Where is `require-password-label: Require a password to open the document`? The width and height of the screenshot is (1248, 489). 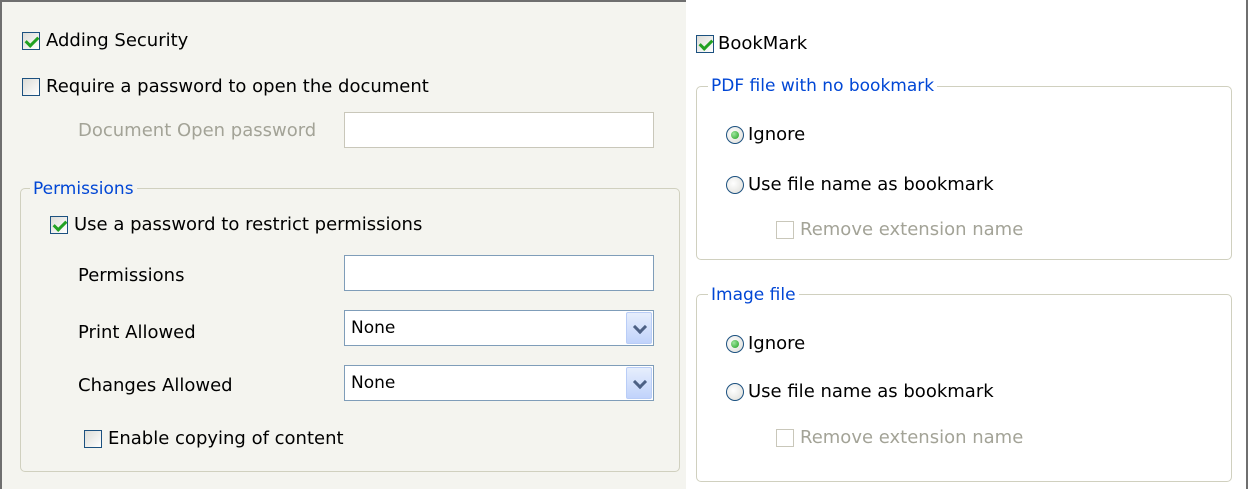 require-password-label: Require a password to open the document is located at coordinates (237, 86).